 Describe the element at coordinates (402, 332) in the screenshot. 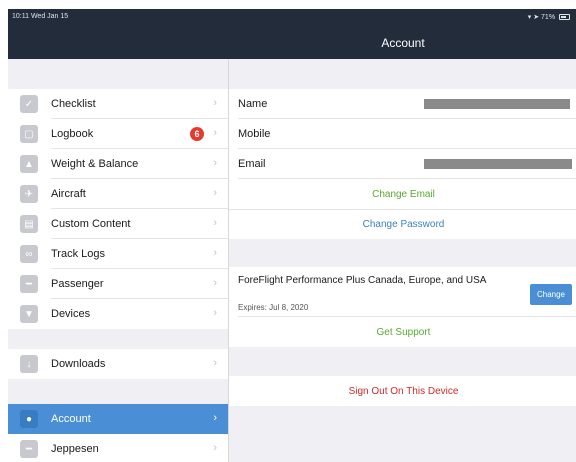

I see `get-support-button: Get Support` at that location.